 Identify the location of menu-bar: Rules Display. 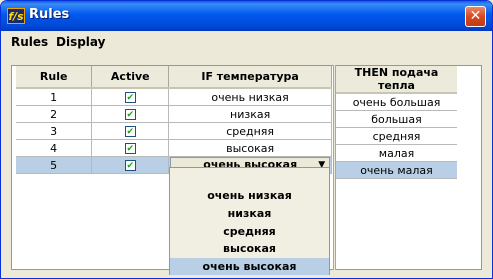
(247, 42).